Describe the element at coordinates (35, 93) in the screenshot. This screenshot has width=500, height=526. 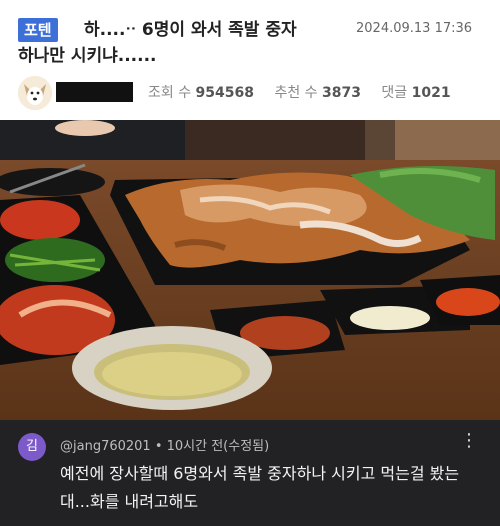
I see `author-avatar-dog-icon` at that location.